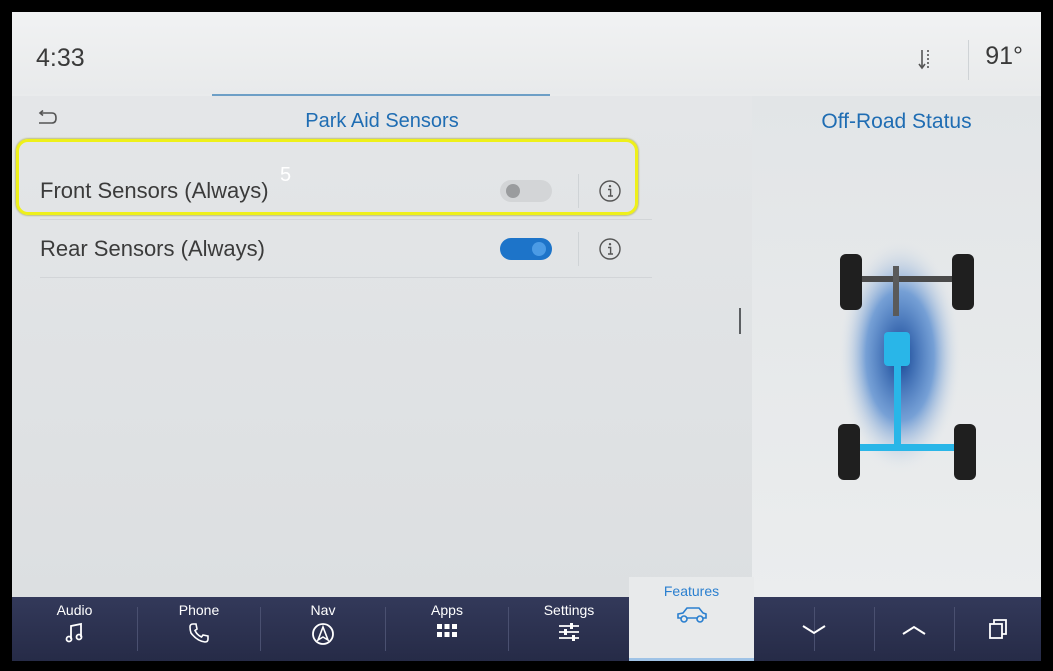  Describe the element at coordinates (332, 249) in the screenshot. I see `rear-sensors-row: Rear Sensors (Always)` at that location.